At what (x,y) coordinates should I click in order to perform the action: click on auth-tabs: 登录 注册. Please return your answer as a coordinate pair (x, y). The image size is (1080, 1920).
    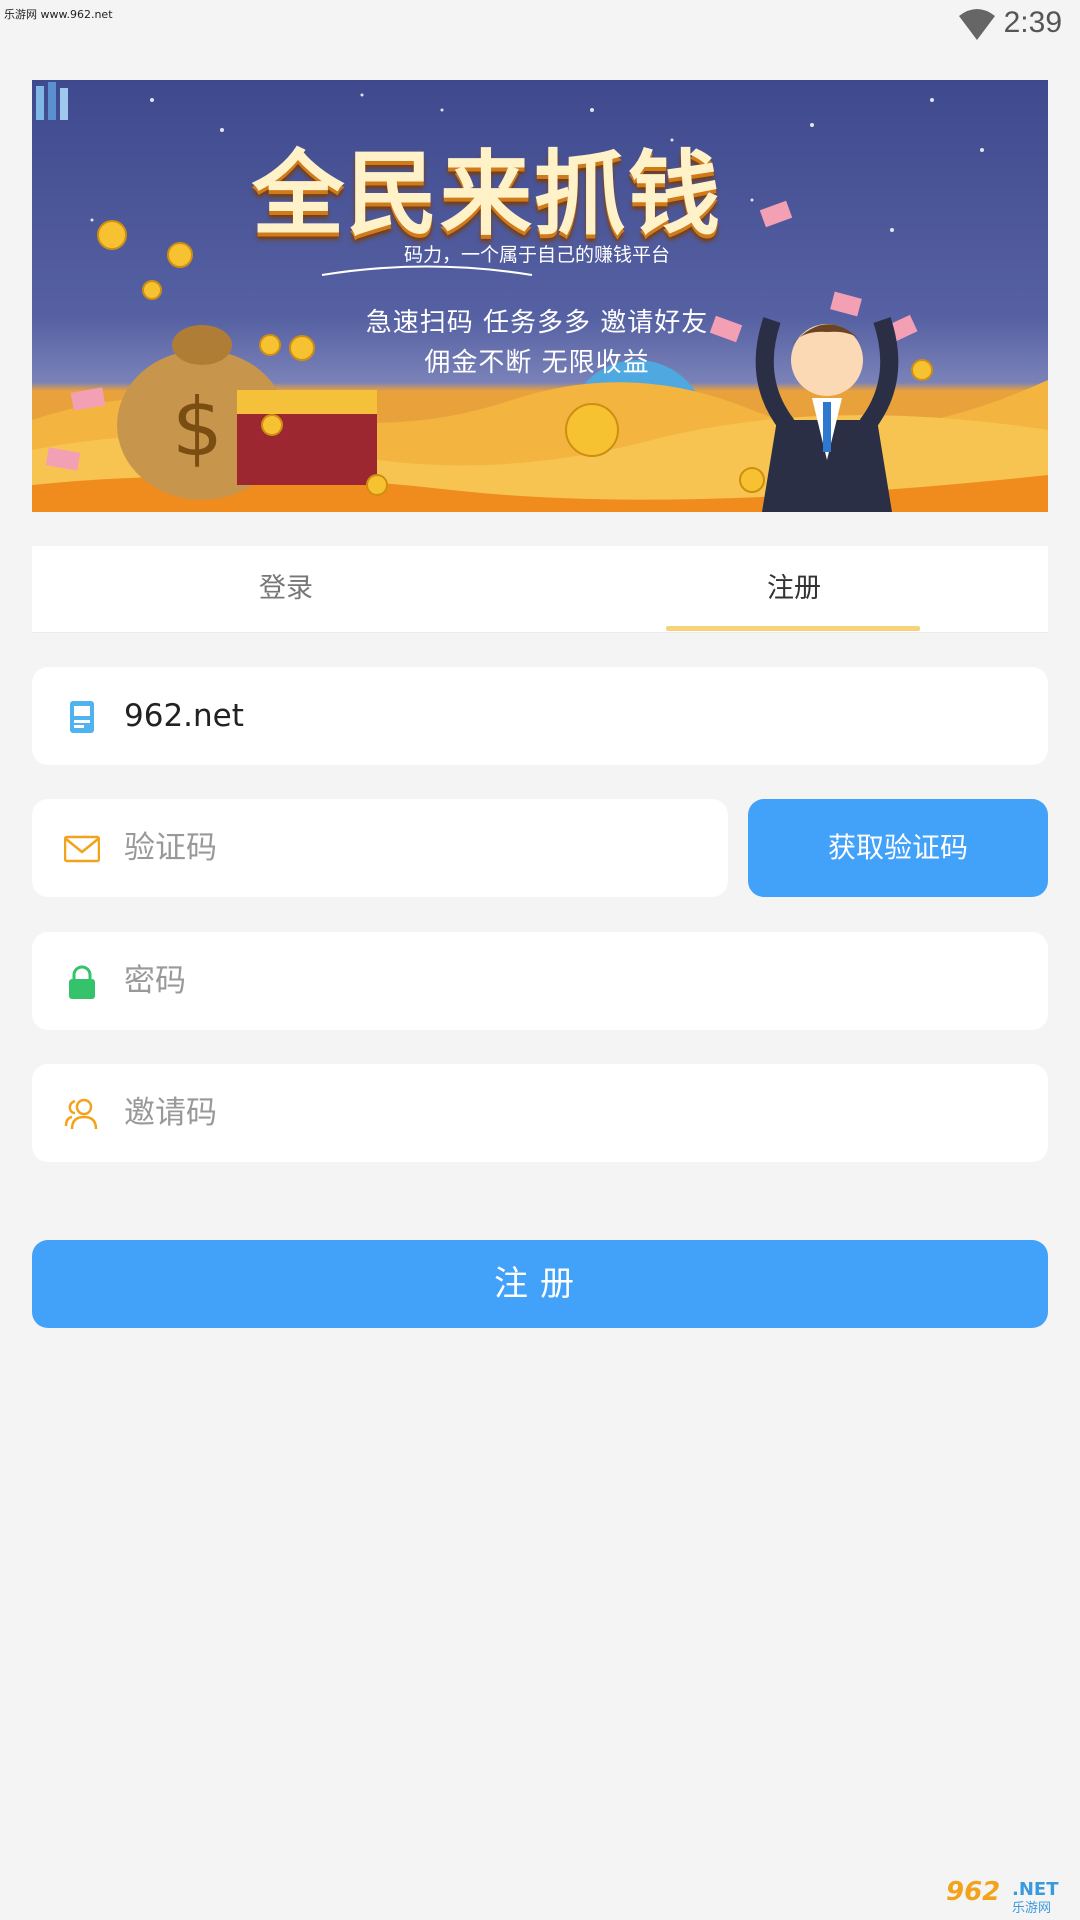
    Looking at the image, I should click on (540, 589).